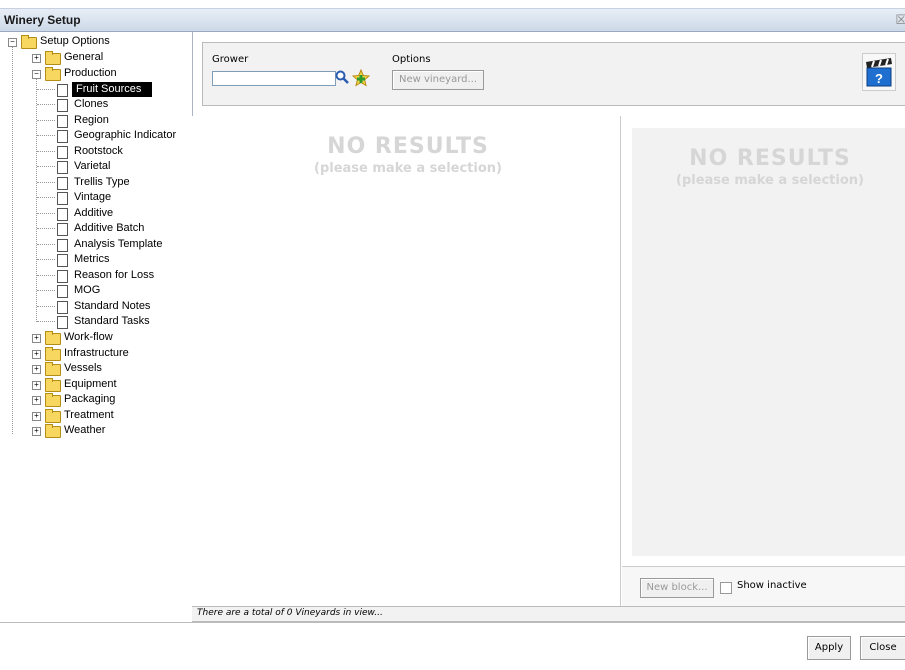 This screenshot has height=670, width=905. I want to click on tree-label: General, so click(84, 57).